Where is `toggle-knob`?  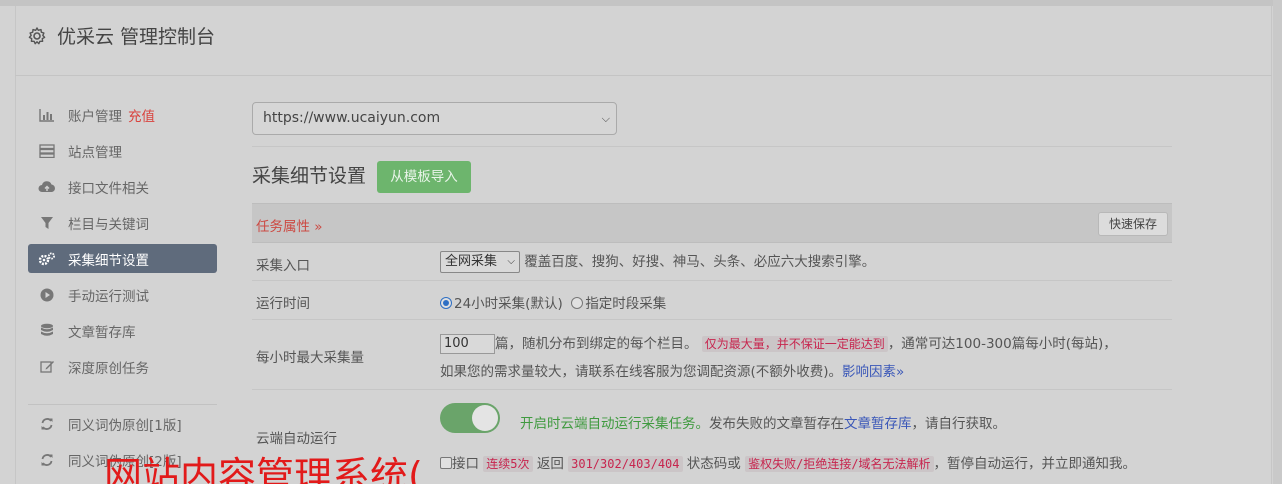 toggle-knob is located at coordinates (485, 418).